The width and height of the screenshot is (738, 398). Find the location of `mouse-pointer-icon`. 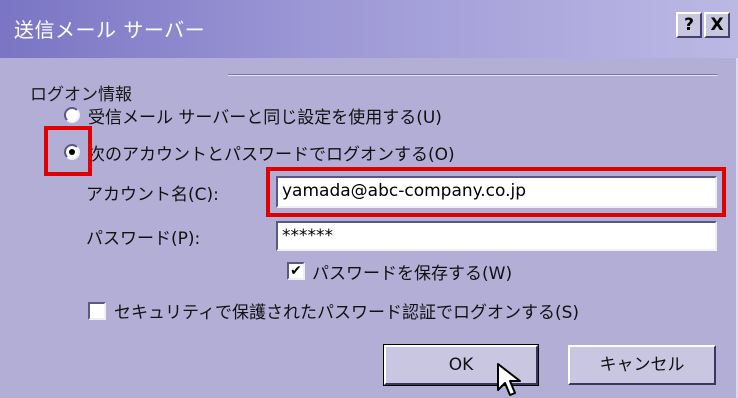

mouse-pointer-icon is located at coordinates (509, 379).